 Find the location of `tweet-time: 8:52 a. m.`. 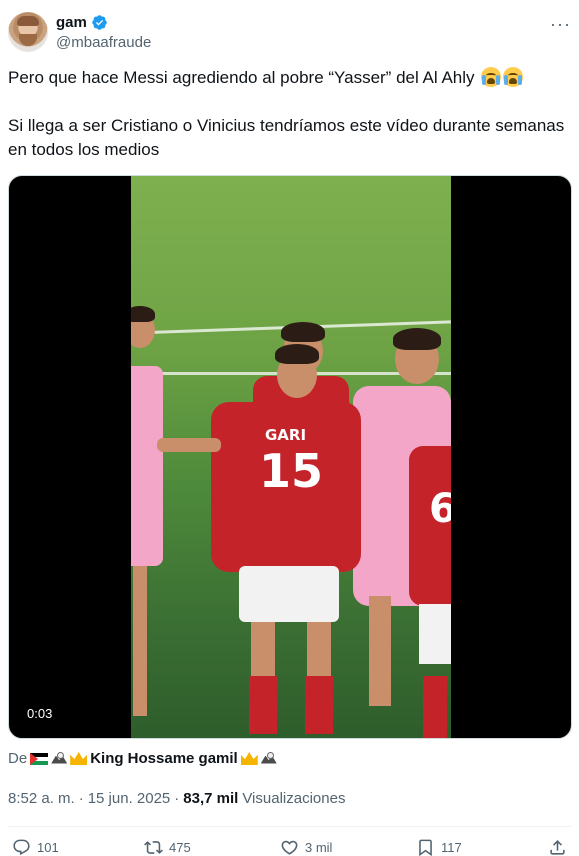

tweet-time: 8:52 a. m. is located at coordinates (41, 798).